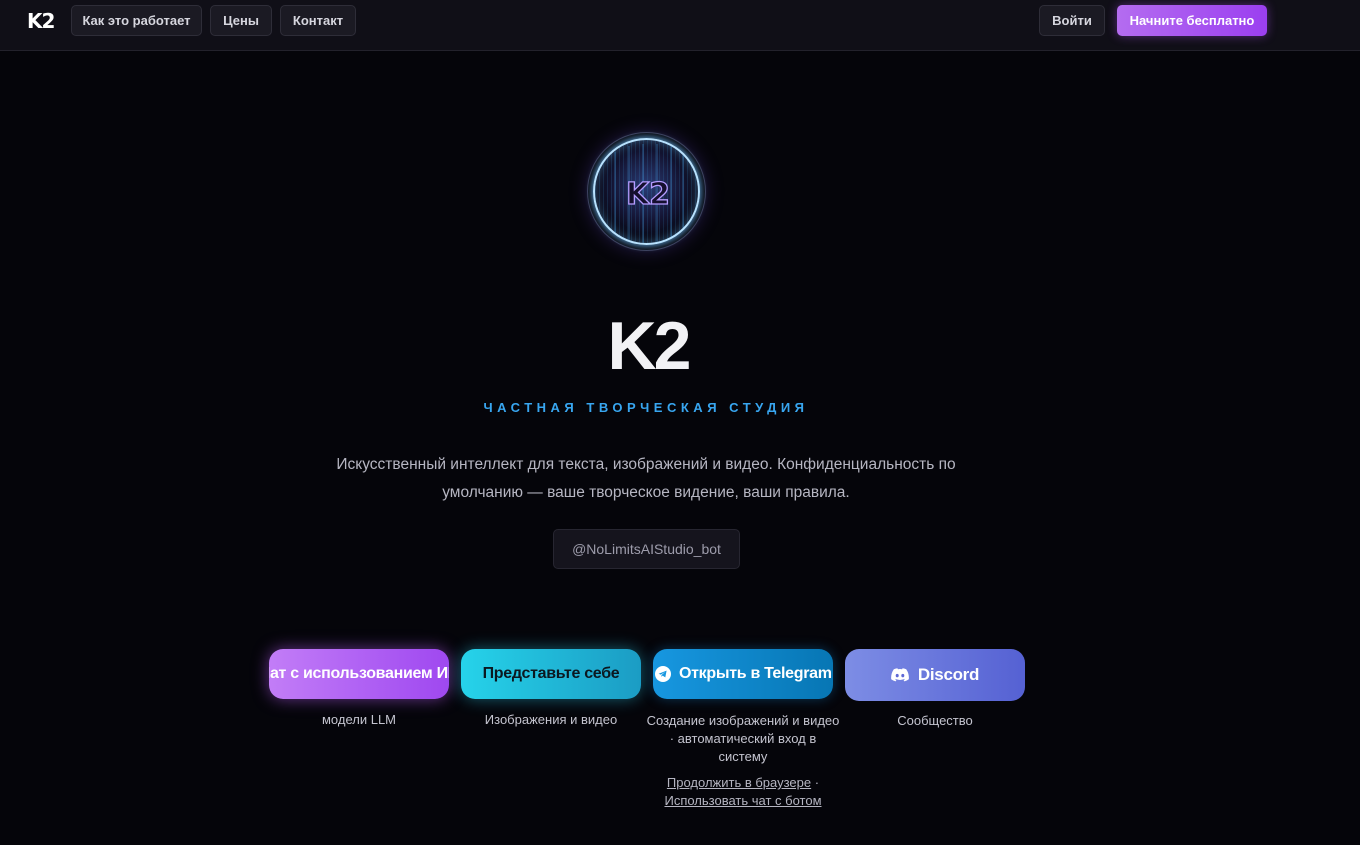 This screenshot has width=1360, height=845. What do you see at coordinates (649, 346) in the screenshot?
I see `hero-title: K2` at bounding box center [649, 346].